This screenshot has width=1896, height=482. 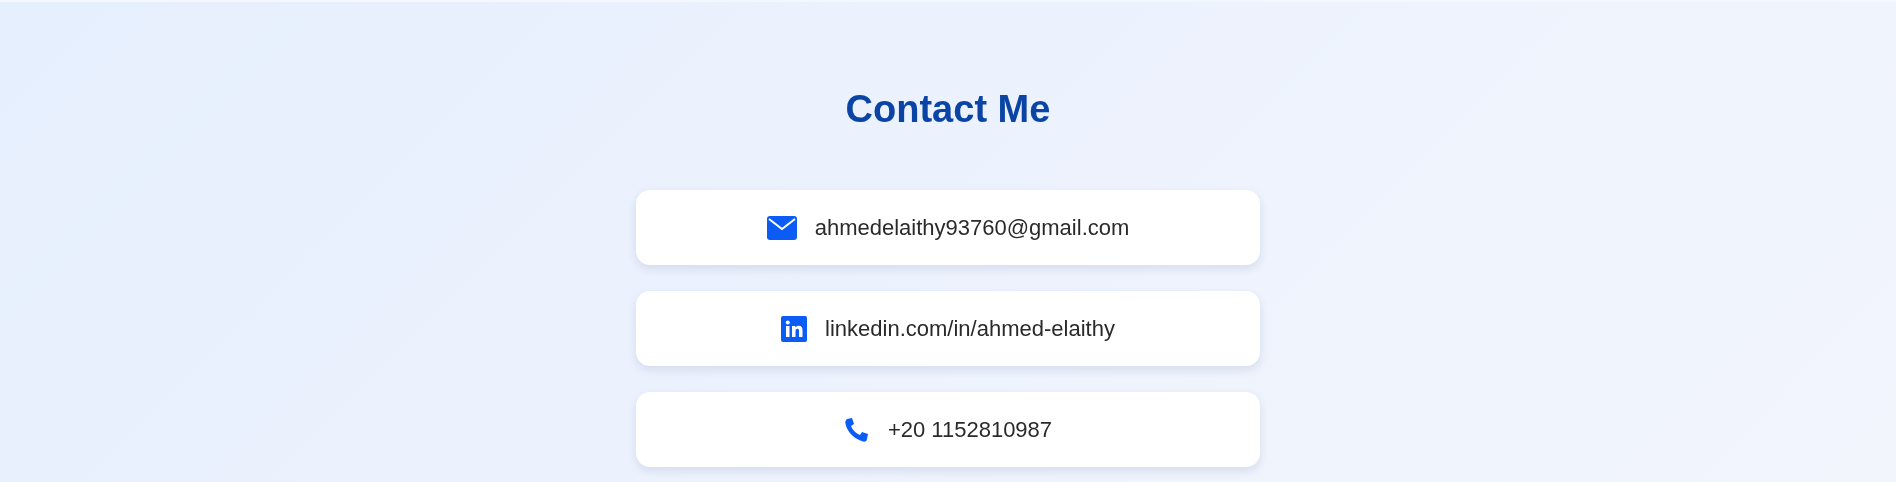 What do you see at coordinates (781, 227) in the screenshot?
I see `envelope-icon` at bounding box center [781, 227].